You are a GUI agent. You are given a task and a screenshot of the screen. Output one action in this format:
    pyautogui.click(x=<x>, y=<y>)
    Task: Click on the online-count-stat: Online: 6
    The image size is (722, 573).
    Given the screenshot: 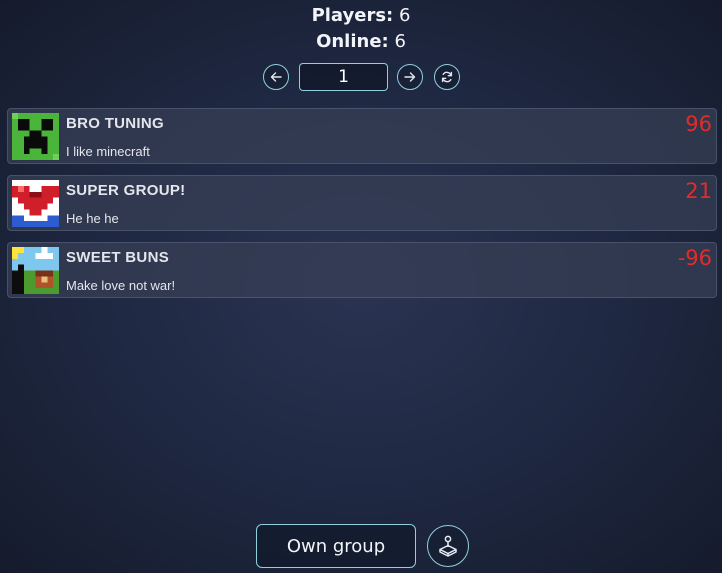 What is the action you would take?
    pyautogui.click(x=361, y=41)
    